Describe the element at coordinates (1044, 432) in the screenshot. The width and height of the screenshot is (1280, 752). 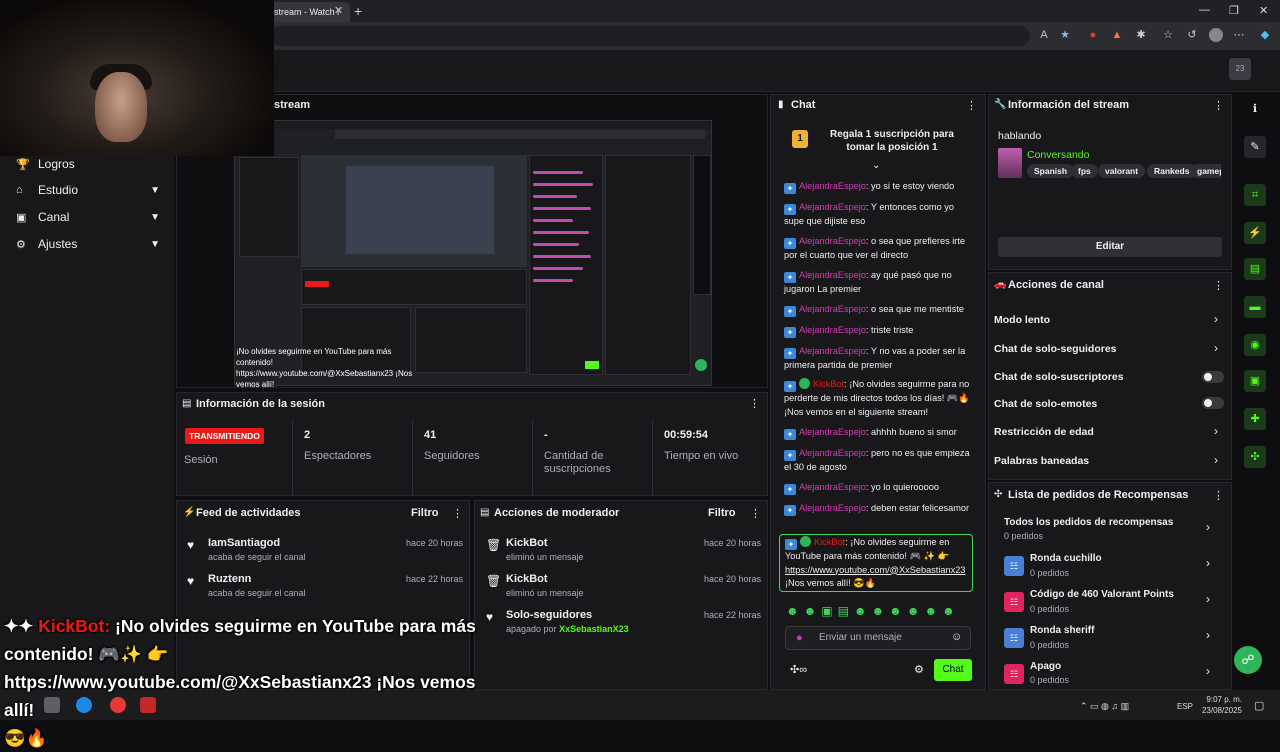
I see `age-restriction-row: Restricción de edad` at that location.